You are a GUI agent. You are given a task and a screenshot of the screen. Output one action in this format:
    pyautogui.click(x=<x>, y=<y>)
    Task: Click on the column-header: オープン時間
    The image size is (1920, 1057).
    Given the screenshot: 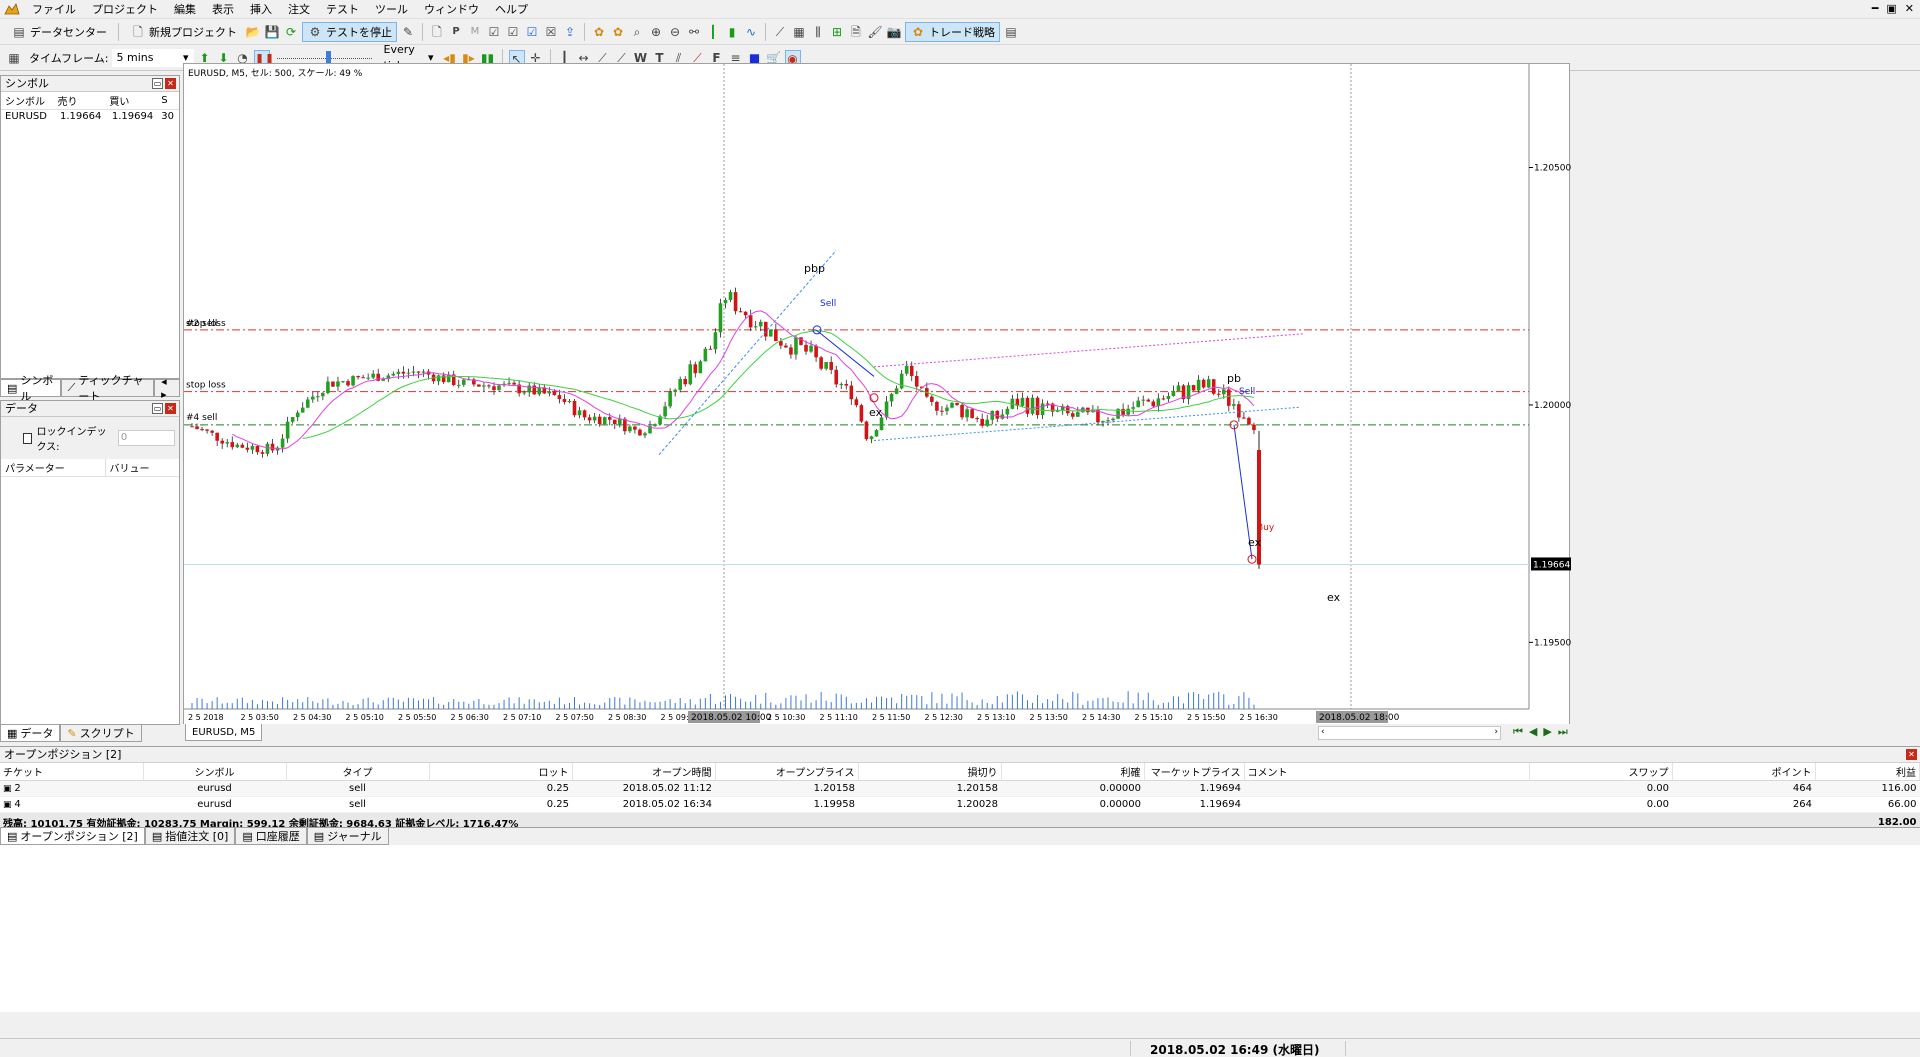 What is the action you would take?
    pyautogui.click(x=644, y=772)
    